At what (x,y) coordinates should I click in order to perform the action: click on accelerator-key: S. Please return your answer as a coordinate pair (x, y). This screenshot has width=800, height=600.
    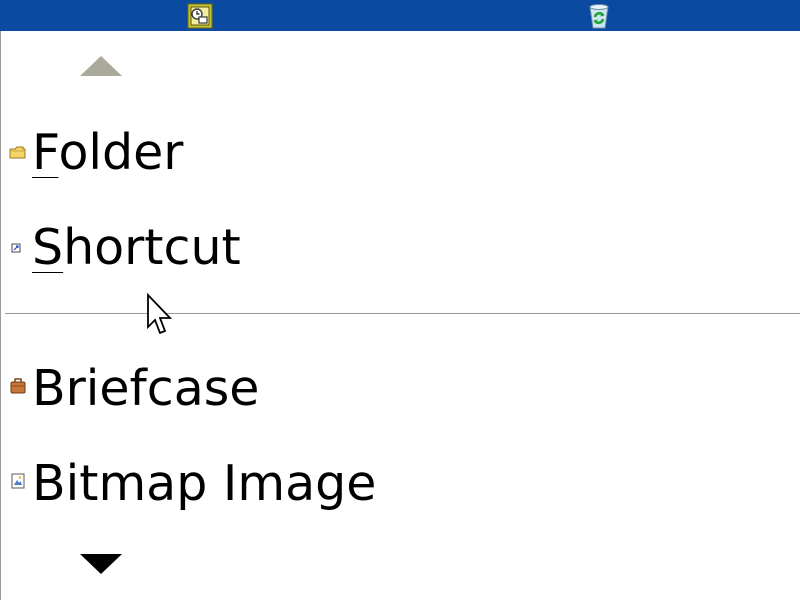
    Looking at the image, I should click on (48, 247).